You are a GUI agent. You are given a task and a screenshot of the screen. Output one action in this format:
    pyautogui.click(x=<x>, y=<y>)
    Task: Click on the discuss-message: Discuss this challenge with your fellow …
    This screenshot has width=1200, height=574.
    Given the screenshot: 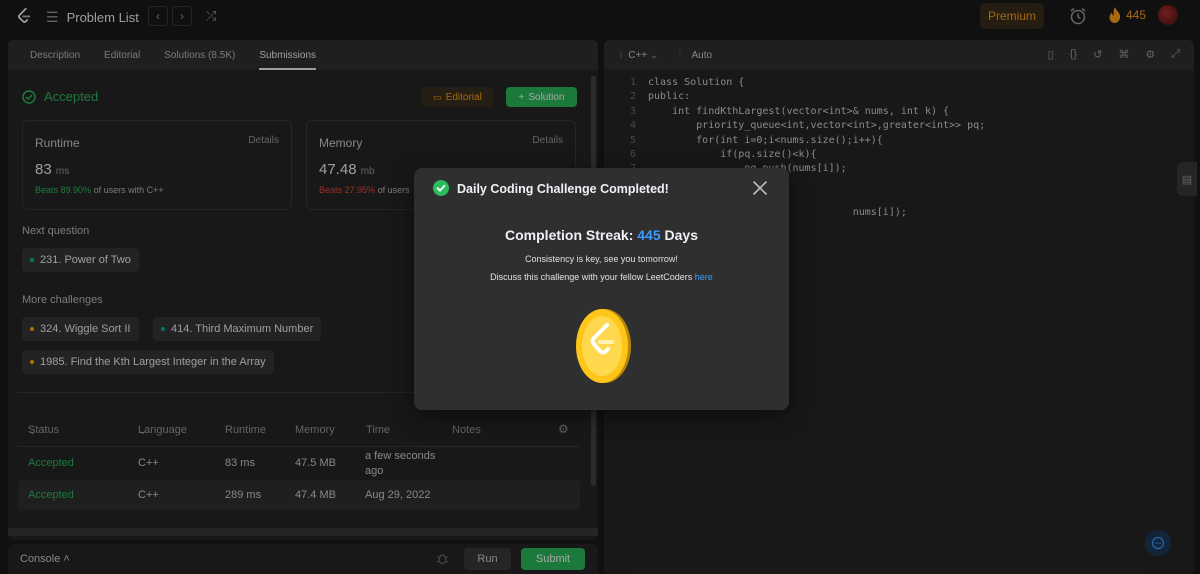 What is the action you would take?
    pyautogui.click(x=601, y=277)
    